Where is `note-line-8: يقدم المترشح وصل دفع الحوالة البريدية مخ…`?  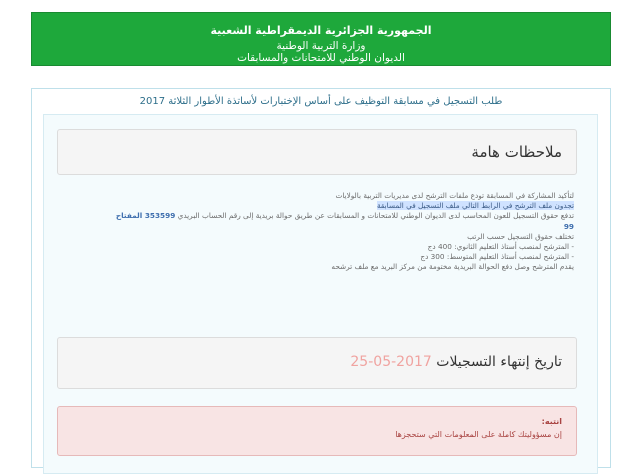
note-line-8: يقدم المترشح وصل دفع الحوالة البريدية مخ… is located at coordinates (452, 267).